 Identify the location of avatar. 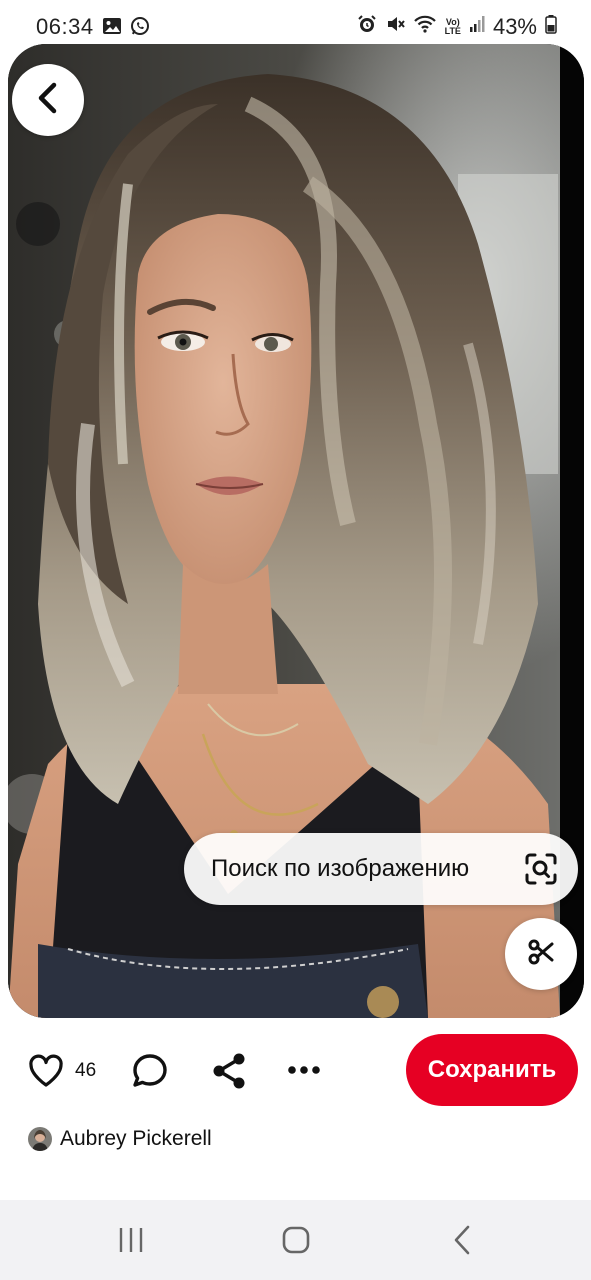
(40, 1139).